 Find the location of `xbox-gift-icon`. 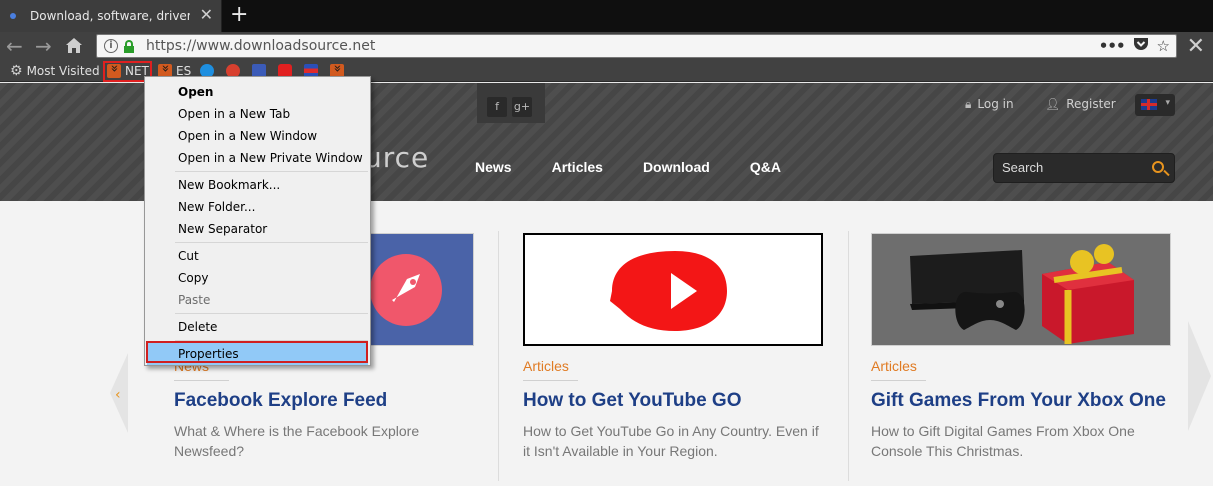

xbox-gift-icon is located at coordinates (1022, 294).